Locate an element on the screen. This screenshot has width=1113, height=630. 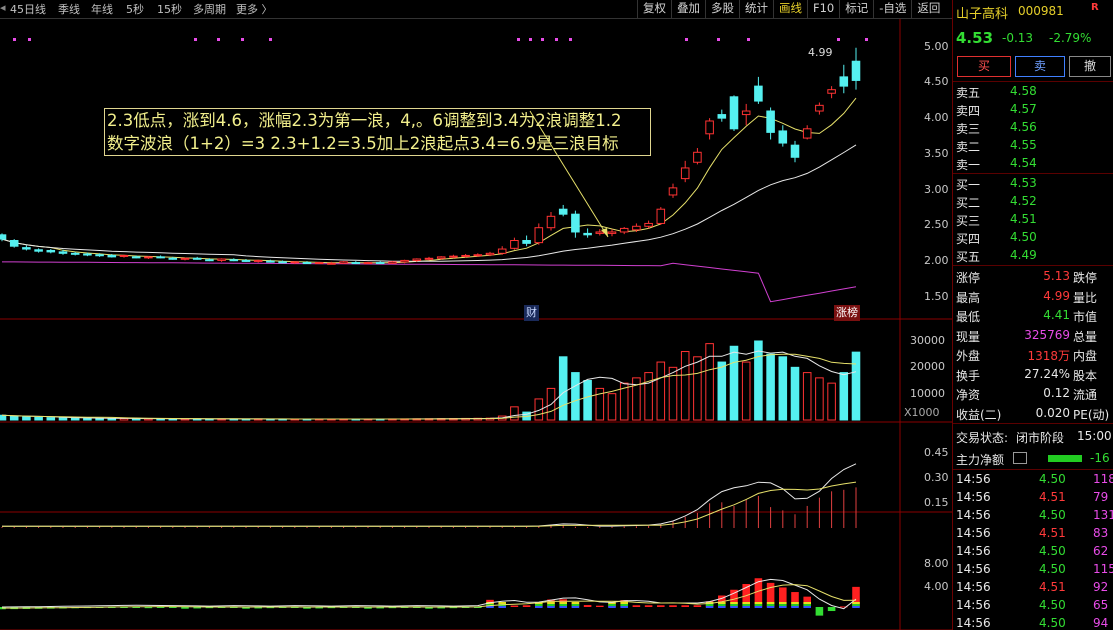
tab-duogu: 多股 is located at coordinates (722, 9).